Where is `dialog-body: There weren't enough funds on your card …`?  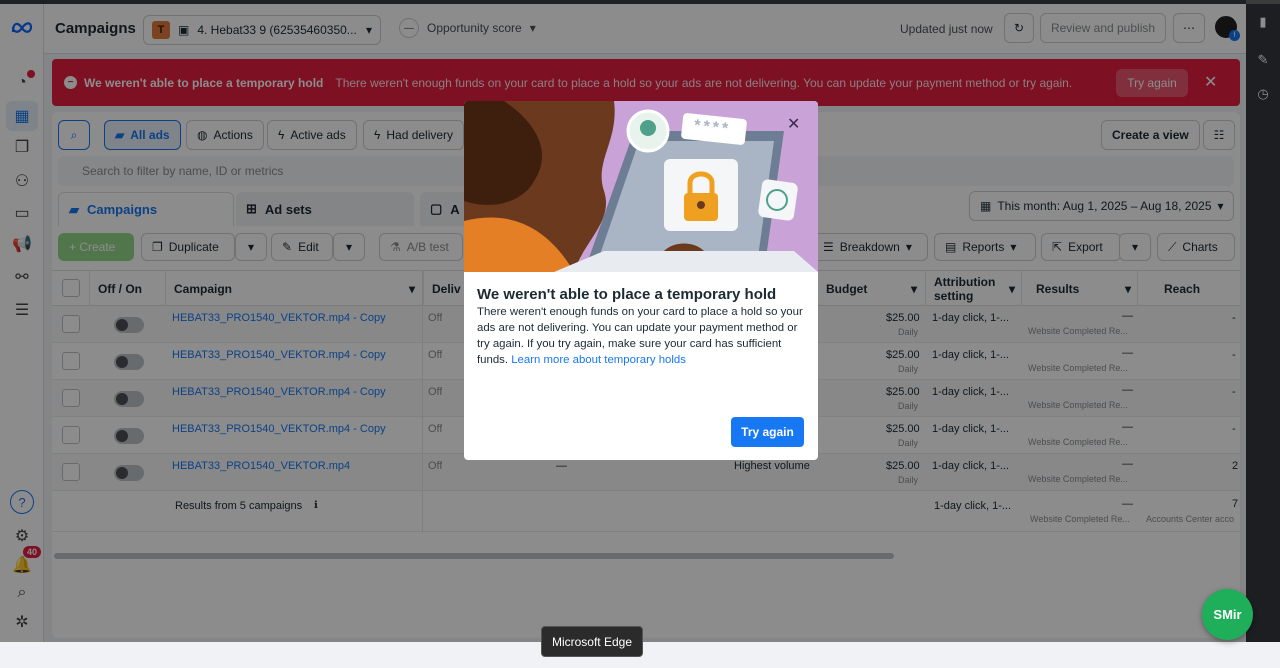 dialog-body: There weren't enough funds on your card … is located at coordinates (642, 336).